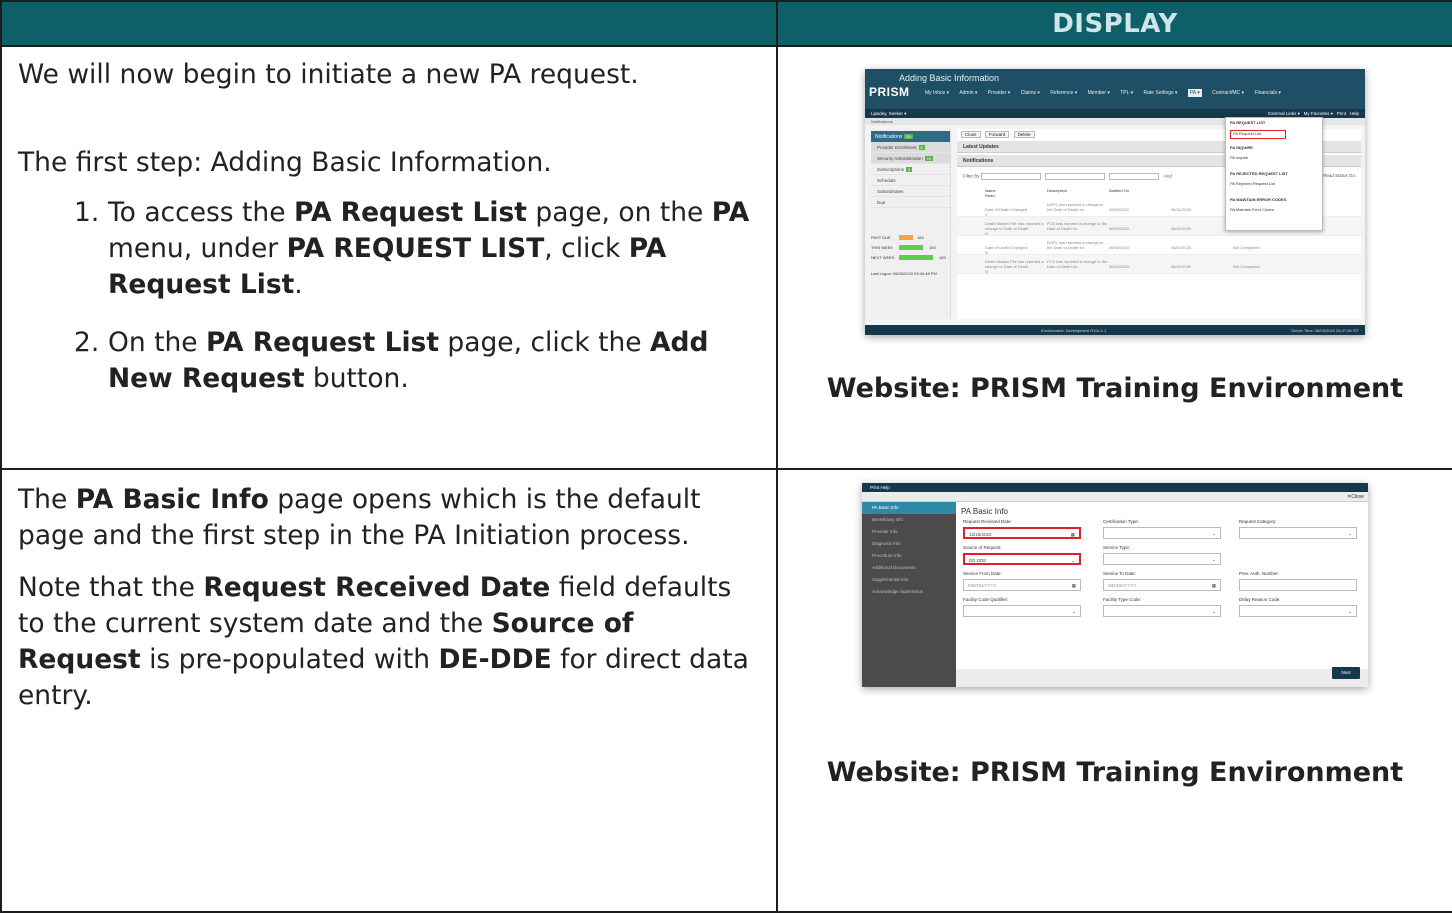  What do you see at coordinates (910, 169) in the screenshot?
I see `sidebar-subscriptions: Subscriptions 3` at bounding box center [910, 169].